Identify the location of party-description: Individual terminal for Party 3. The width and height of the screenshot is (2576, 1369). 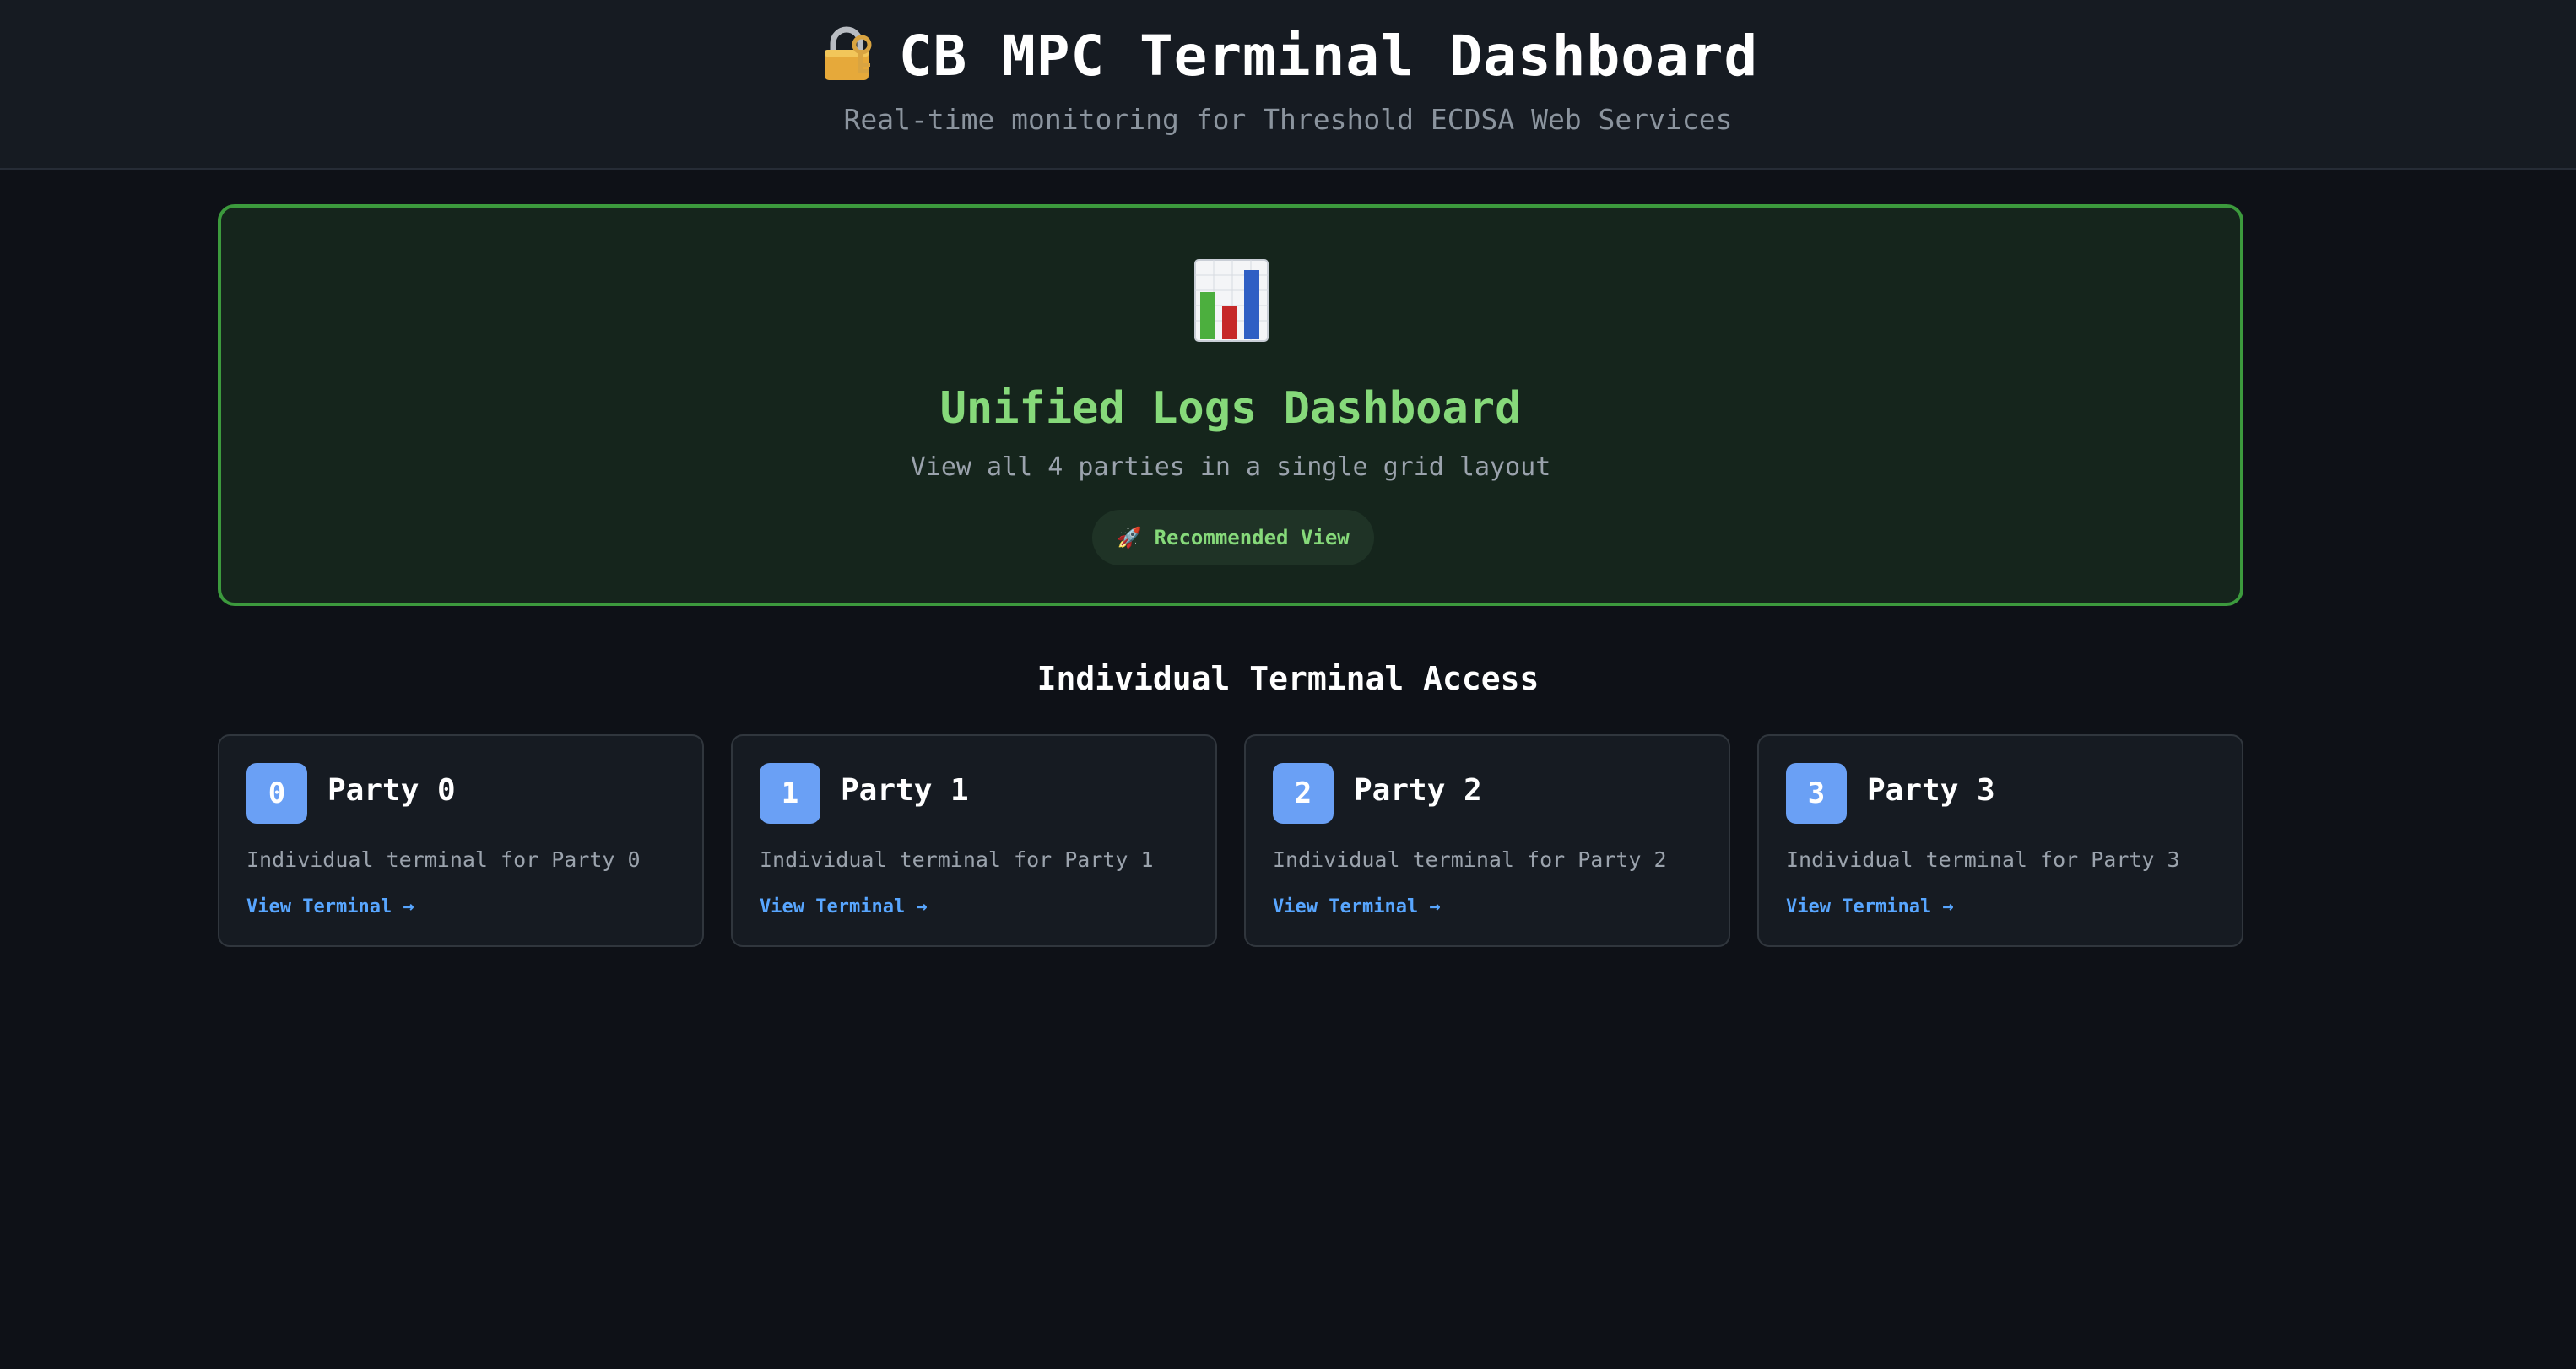
(1983, 859).